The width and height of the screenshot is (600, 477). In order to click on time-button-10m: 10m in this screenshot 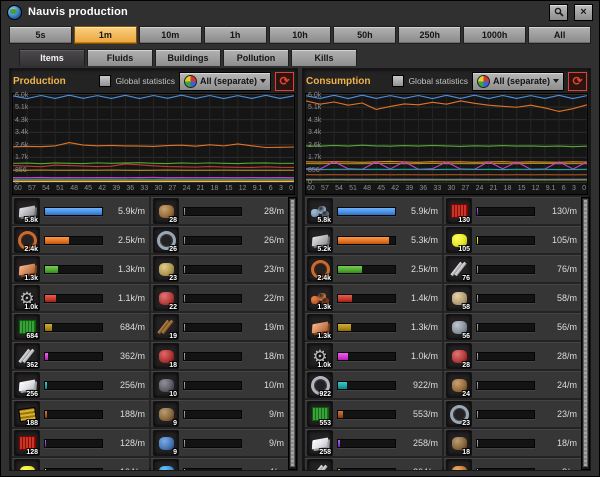, I will do `click(170, 35)`.